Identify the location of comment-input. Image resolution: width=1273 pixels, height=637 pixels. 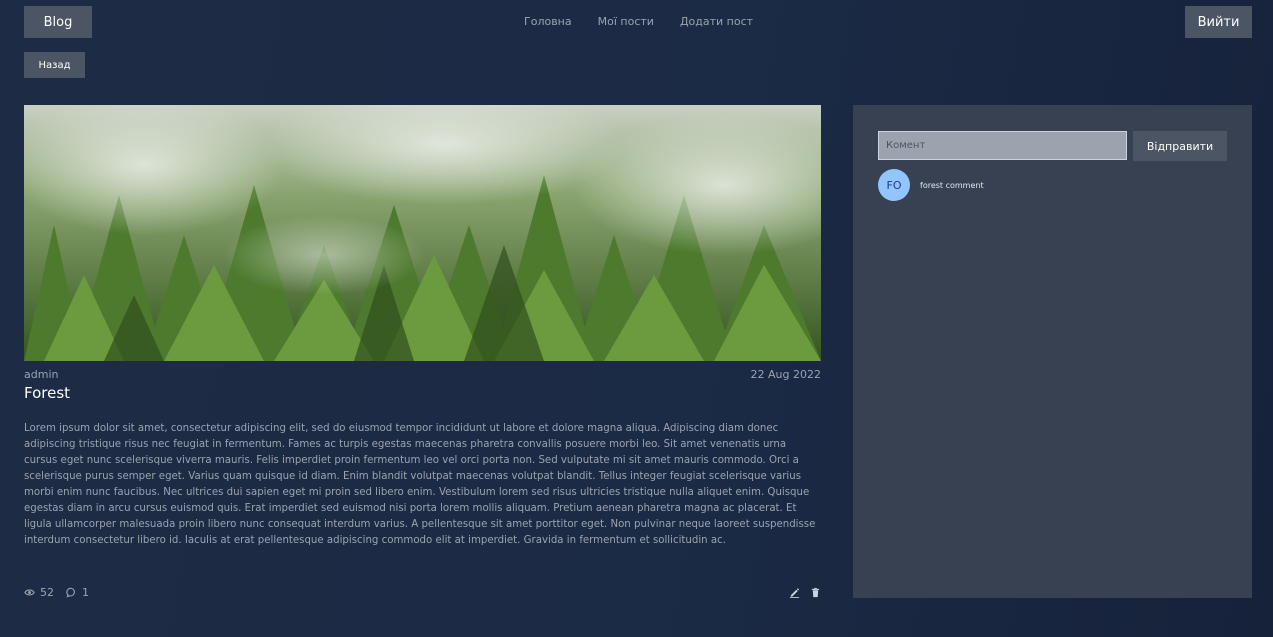
(1002, 145).